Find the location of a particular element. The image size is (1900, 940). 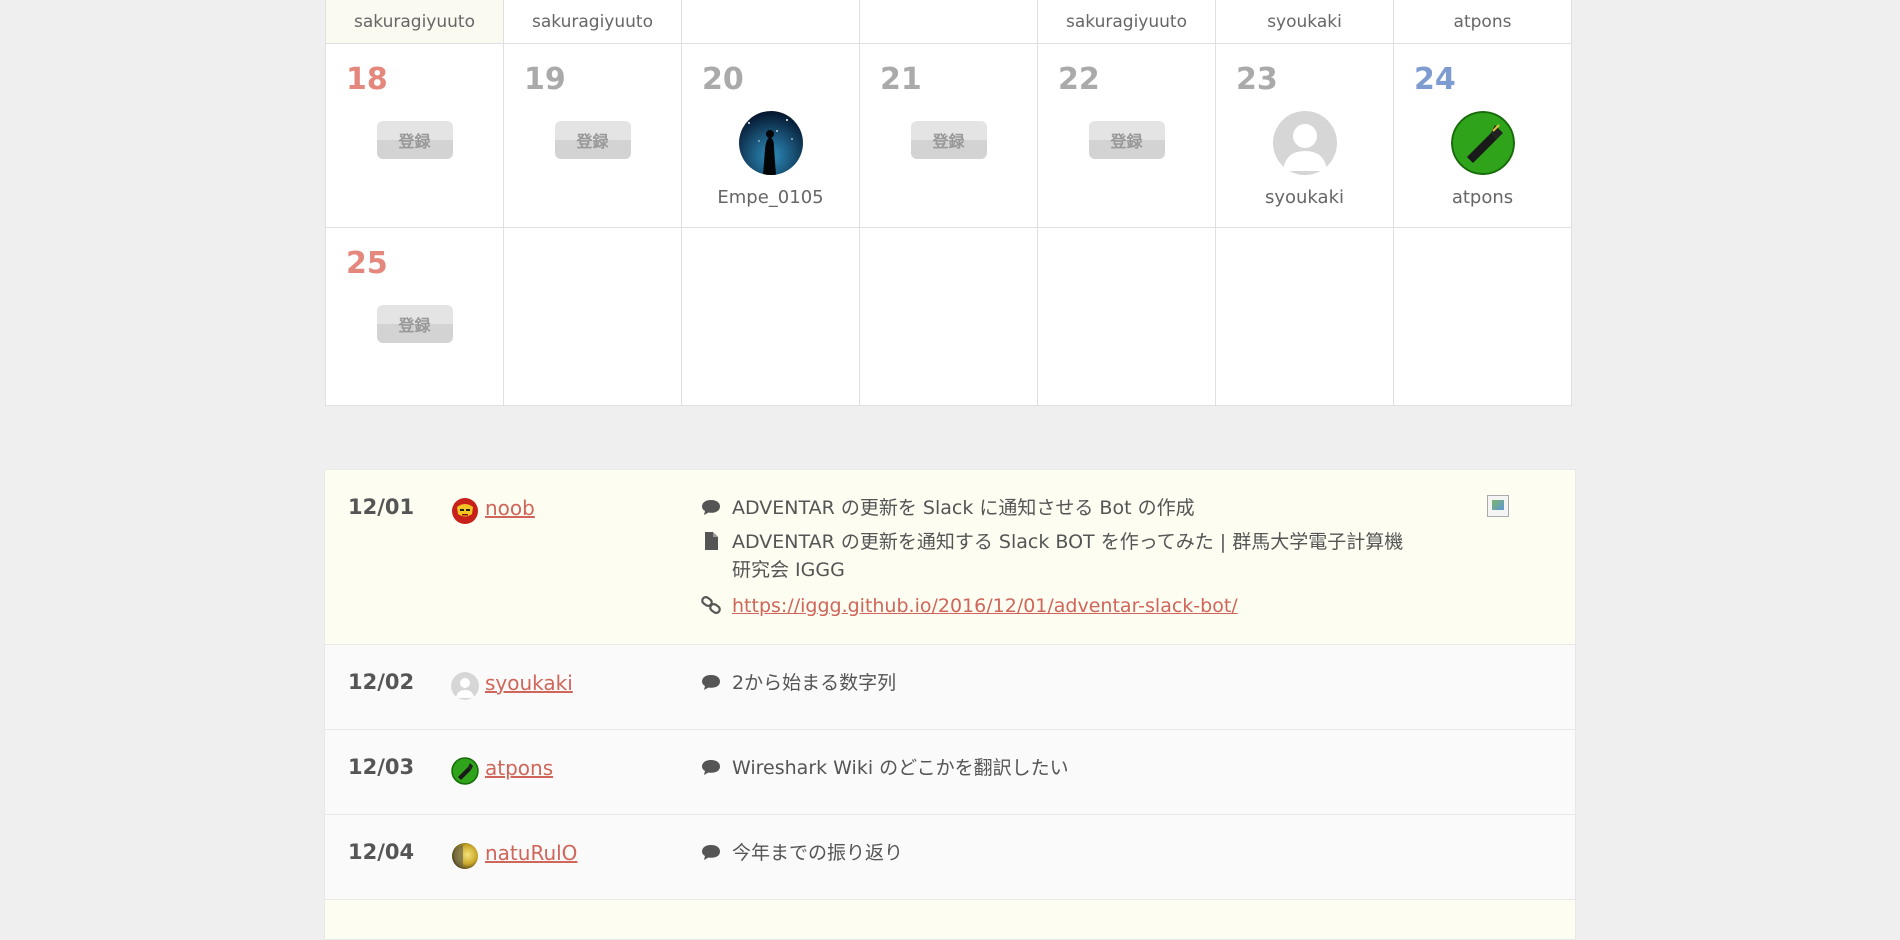

calendar-user-name: Empe_0105 is located at coordinates (770, 197).